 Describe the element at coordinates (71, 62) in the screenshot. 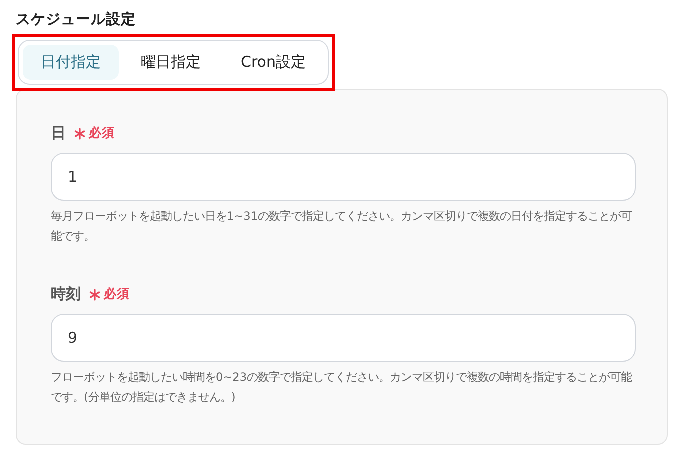

I see `tab: 日付指定` at that location.